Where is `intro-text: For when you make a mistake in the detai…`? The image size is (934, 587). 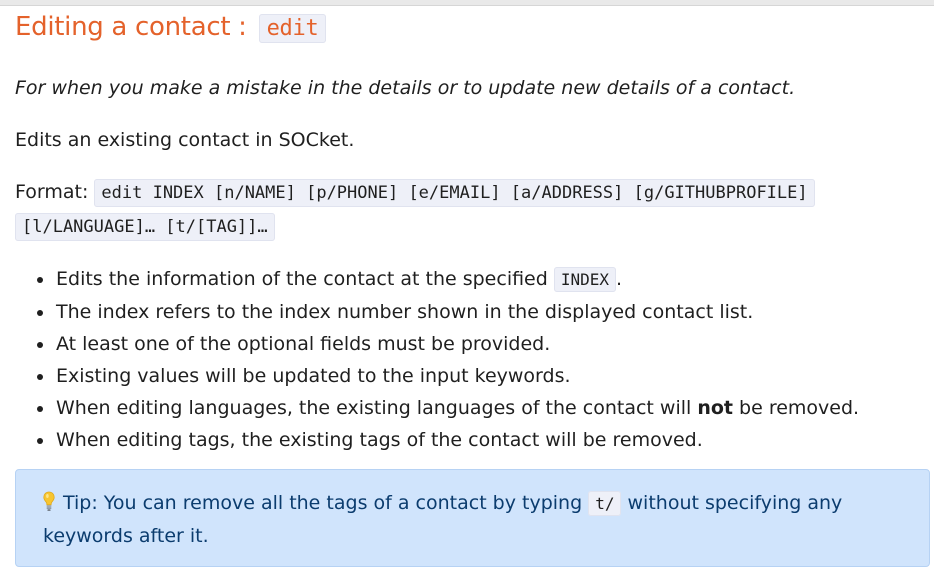
intro-text: For when you make a mistake in the detai… is located at coordinates (405, 88).